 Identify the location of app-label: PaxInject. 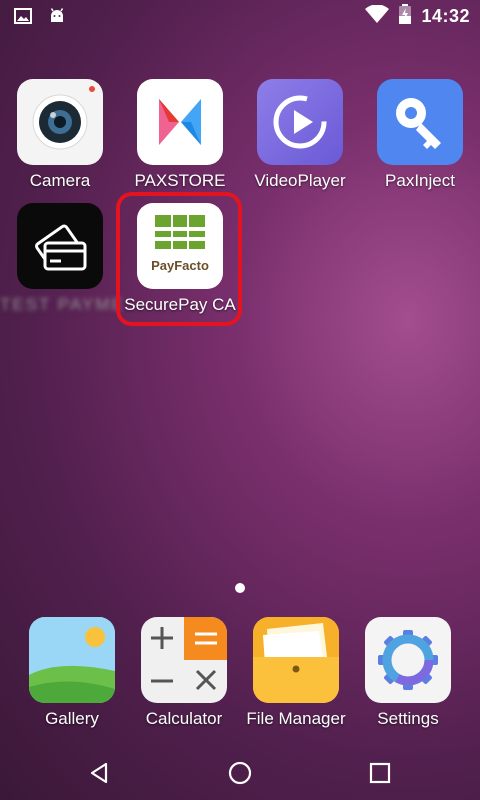
(420, 180).